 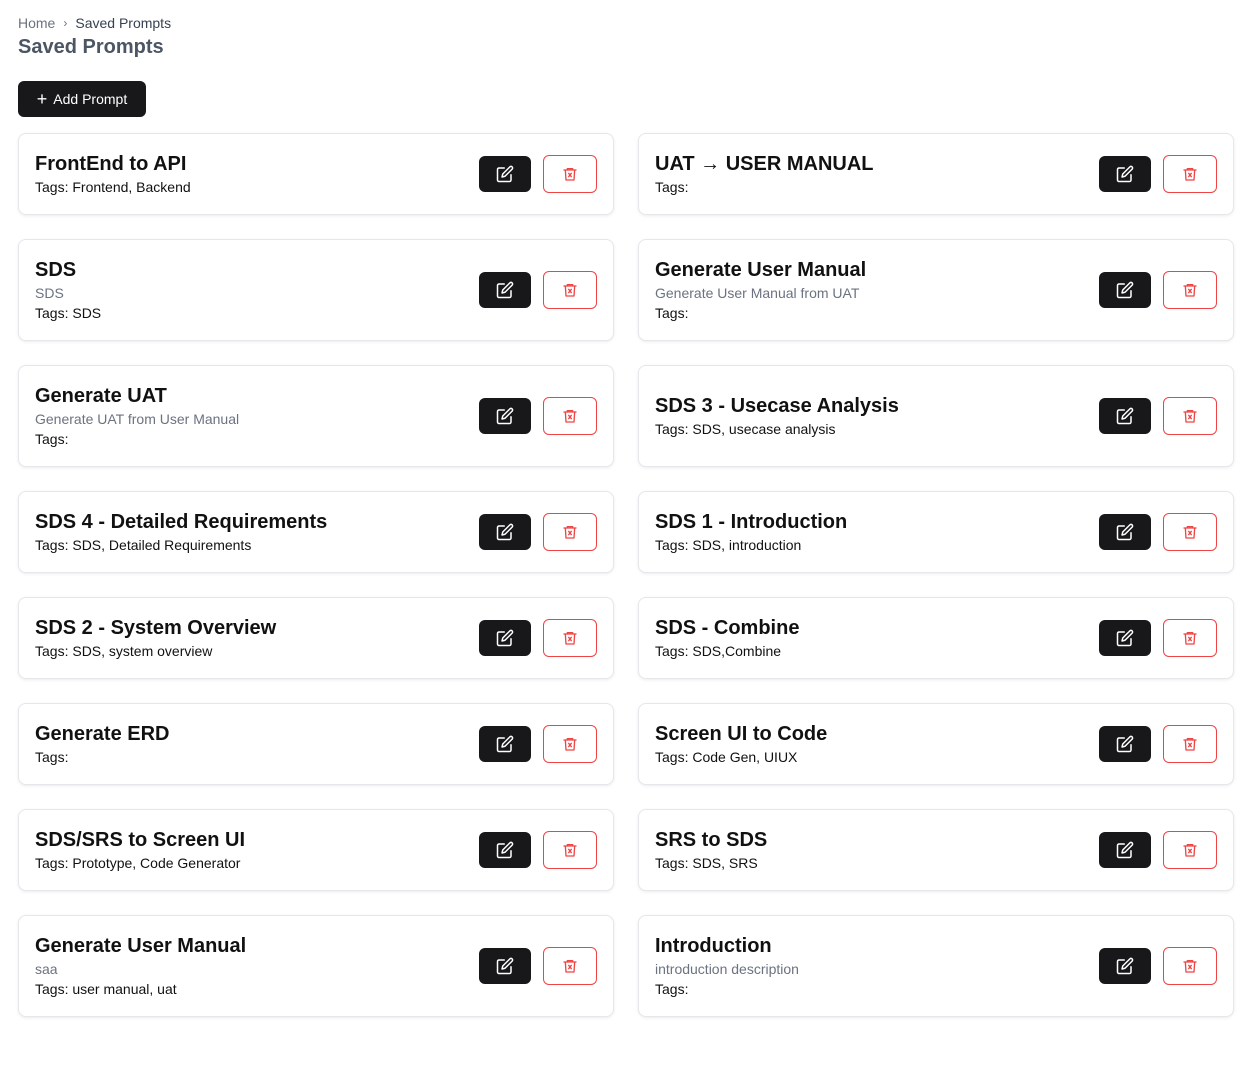 What do you see at coordinates (111, 164) in the screenshot?
I see `prompt-title: FrontEnd to API` at bounding box center [111, 164].